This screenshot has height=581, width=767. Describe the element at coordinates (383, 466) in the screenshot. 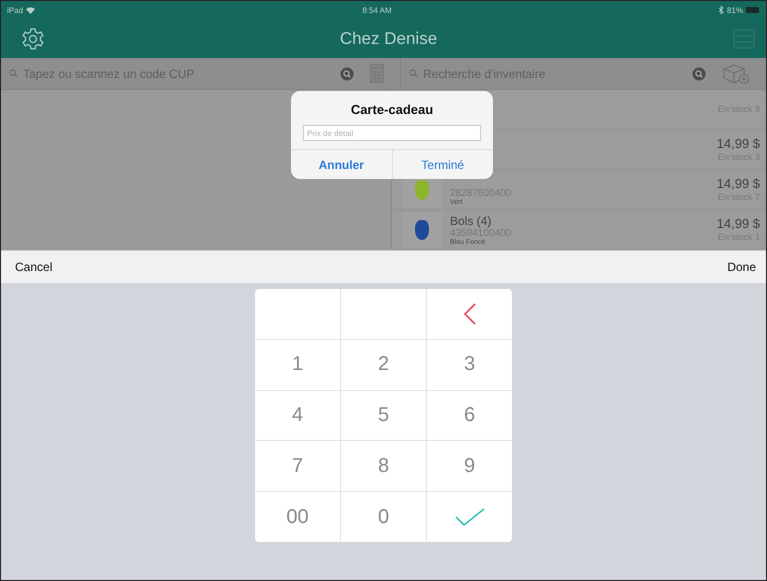

I see `digit-key: 8` at that location.